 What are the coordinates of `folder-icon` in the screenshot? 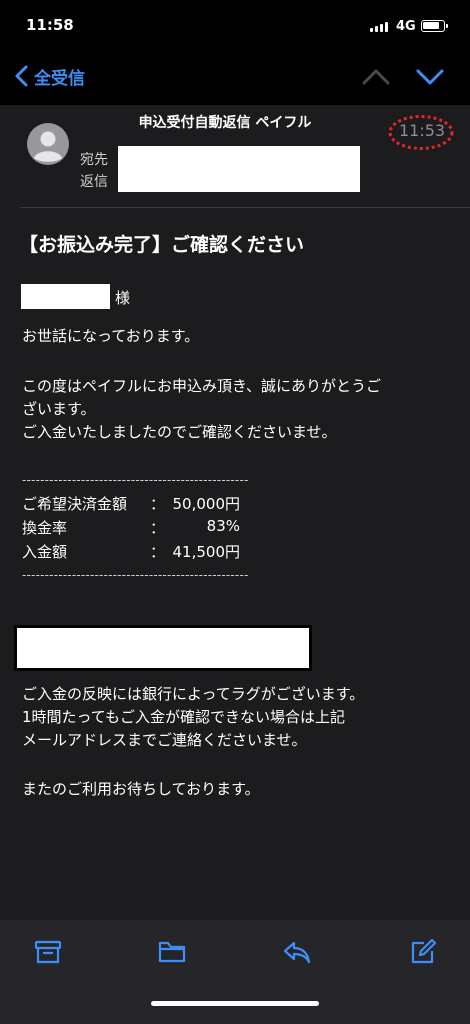 It's located at (172, 952).